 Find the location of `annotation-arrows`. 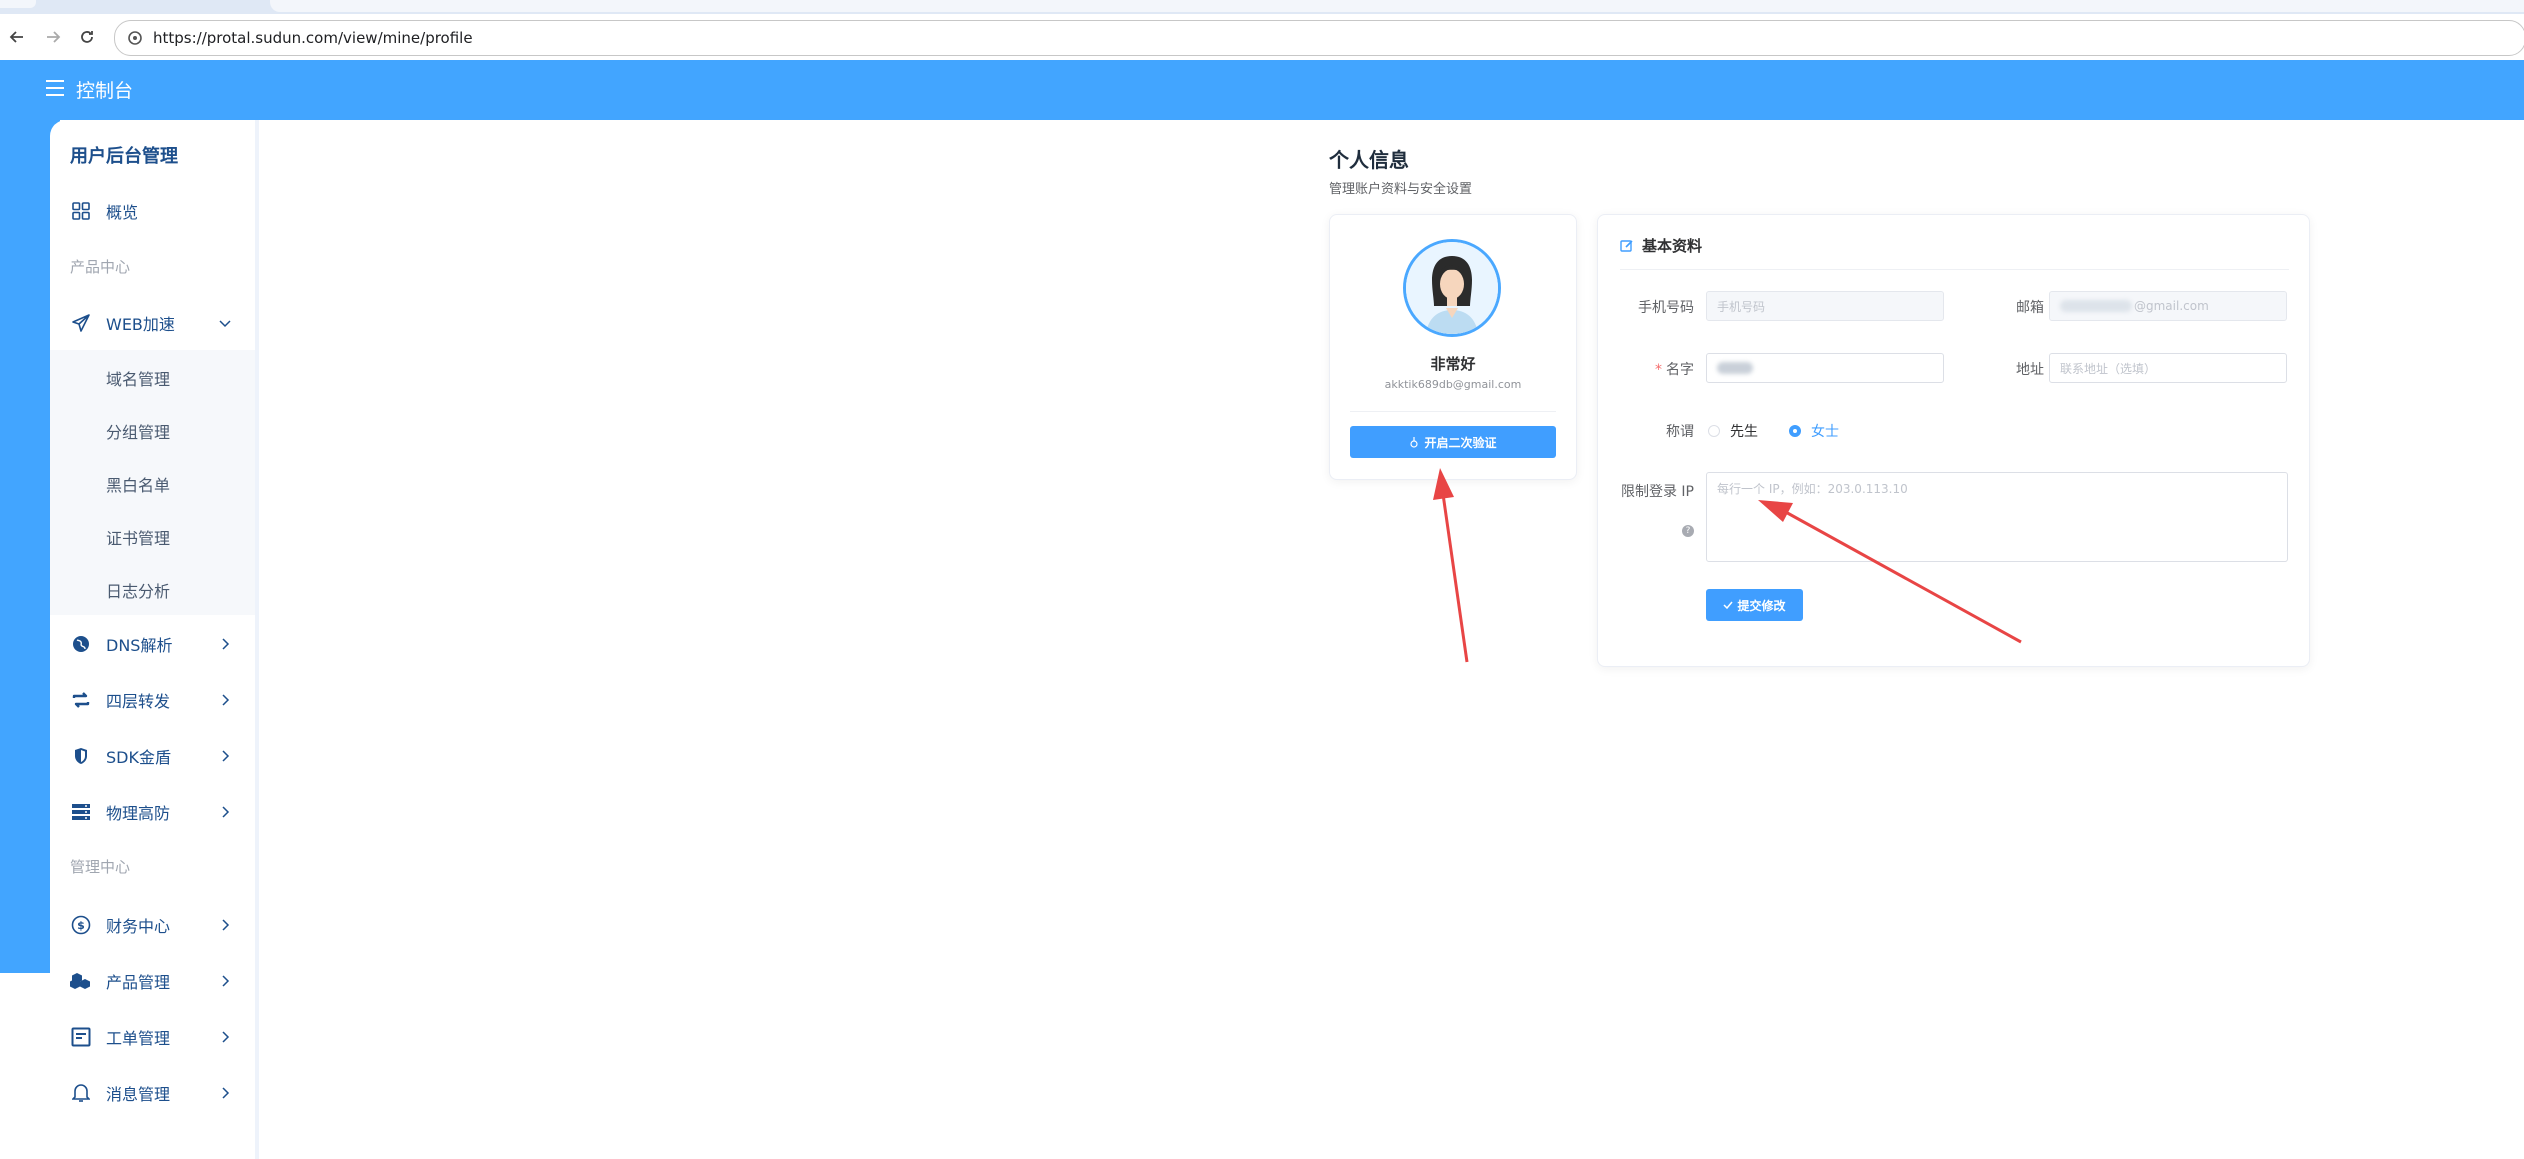

annotation-arrows is located at coordinates (1727, 565).